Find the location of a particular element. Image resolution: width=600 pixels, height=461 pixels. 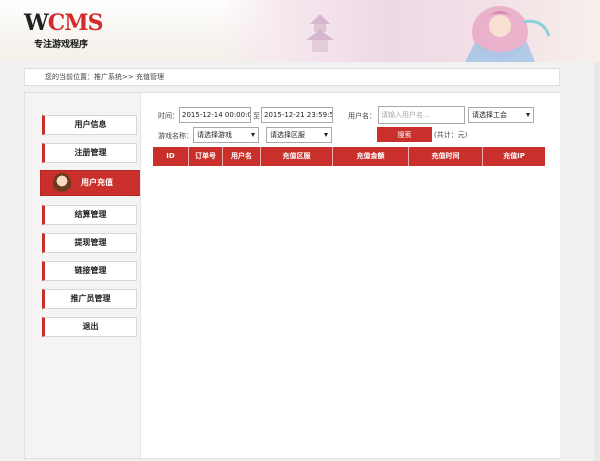

server-select-value: 请选择区服 is located at coordinates (287, 135).